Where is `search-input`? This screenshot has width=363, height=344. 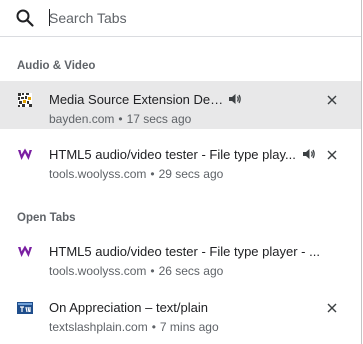 search-input is located at coordinates (194, 18).